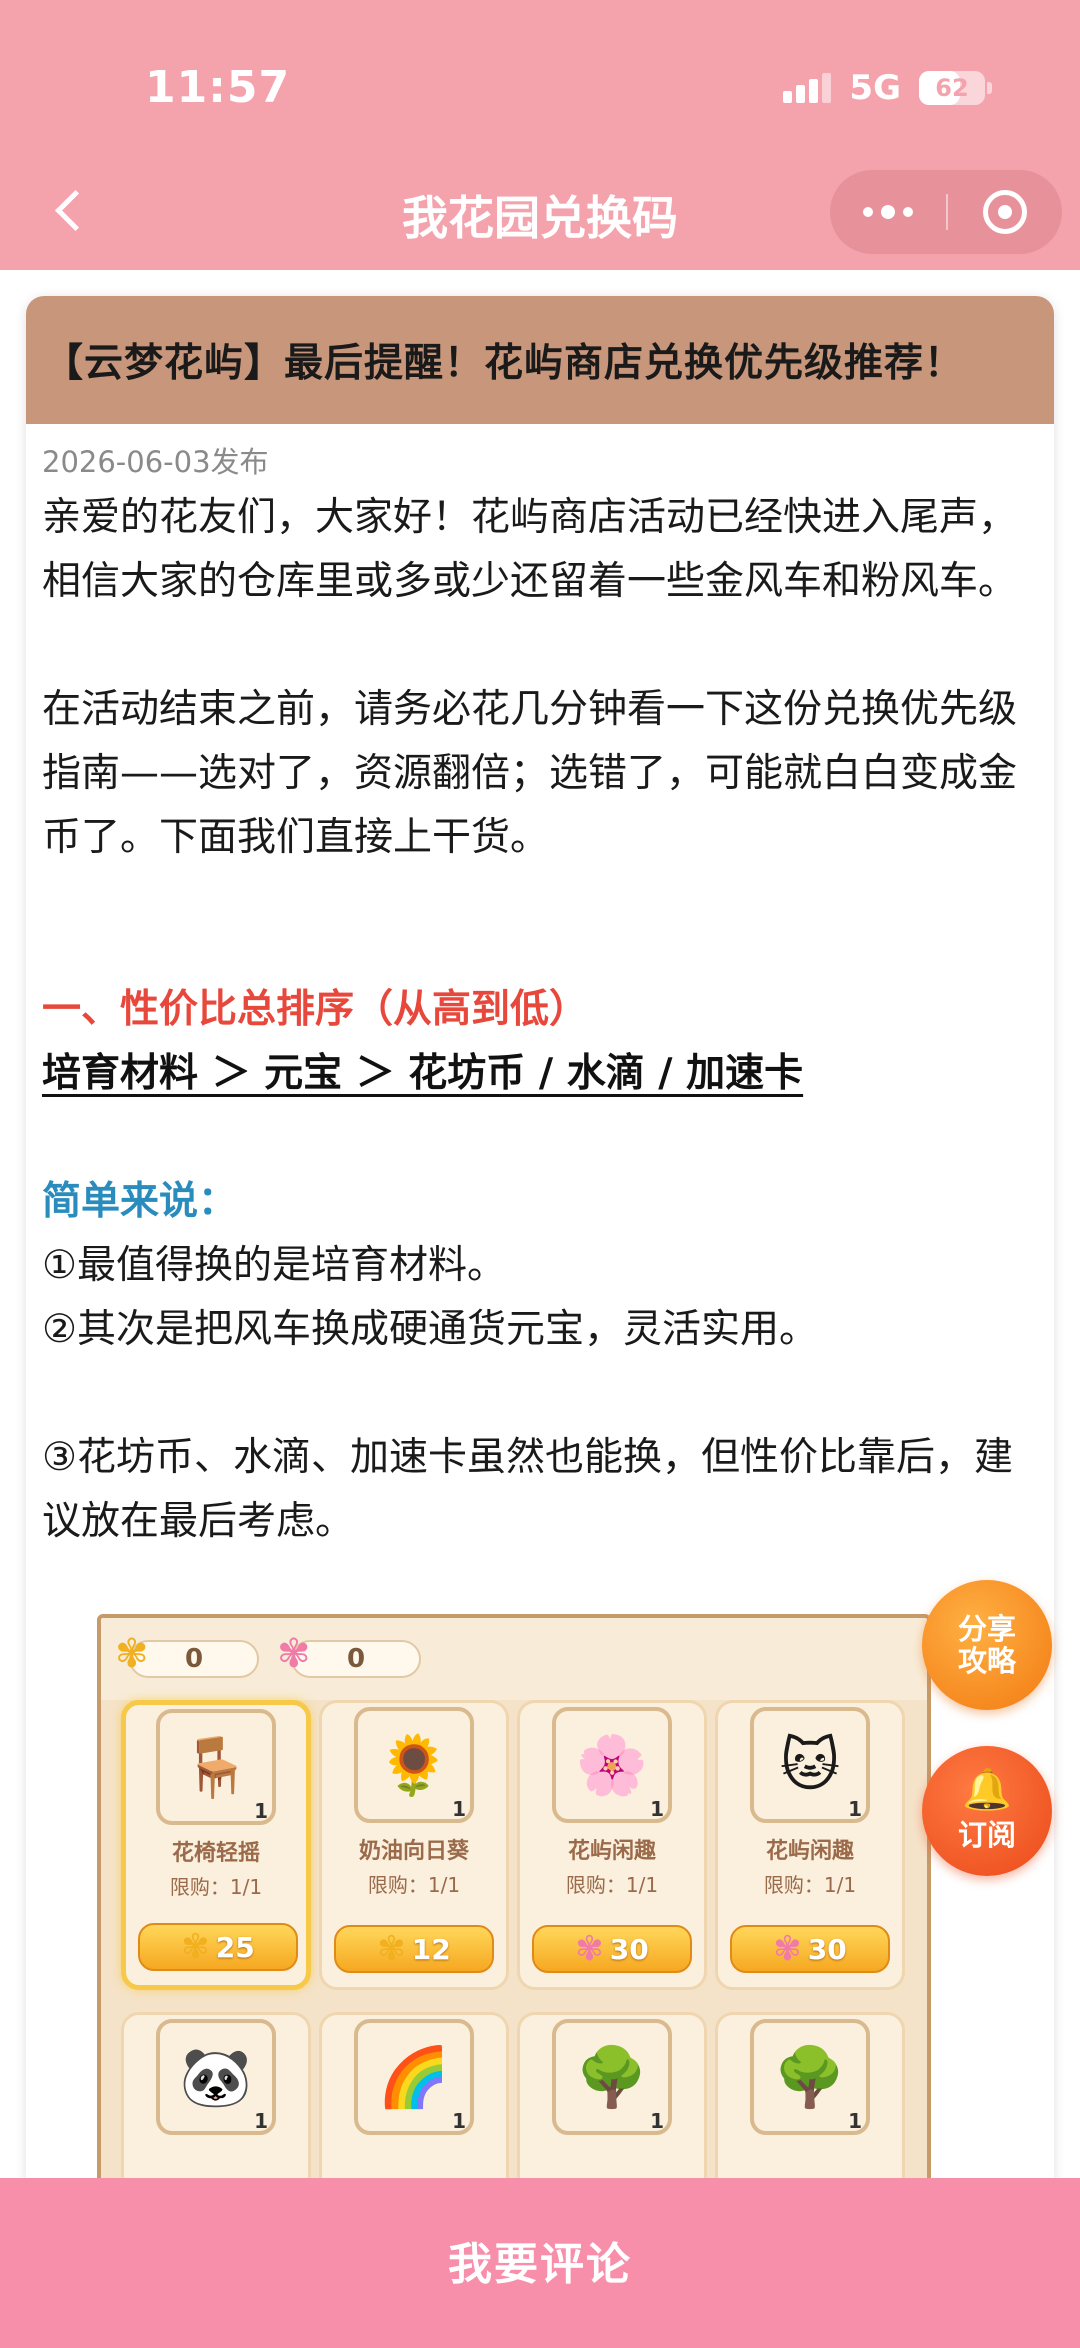 This screenshot has width=1080, height=2348. I want to click on shop-item: 🌸 1 花屿闲趣 限购：1/1 ✾ 30, so click(612, 1845).